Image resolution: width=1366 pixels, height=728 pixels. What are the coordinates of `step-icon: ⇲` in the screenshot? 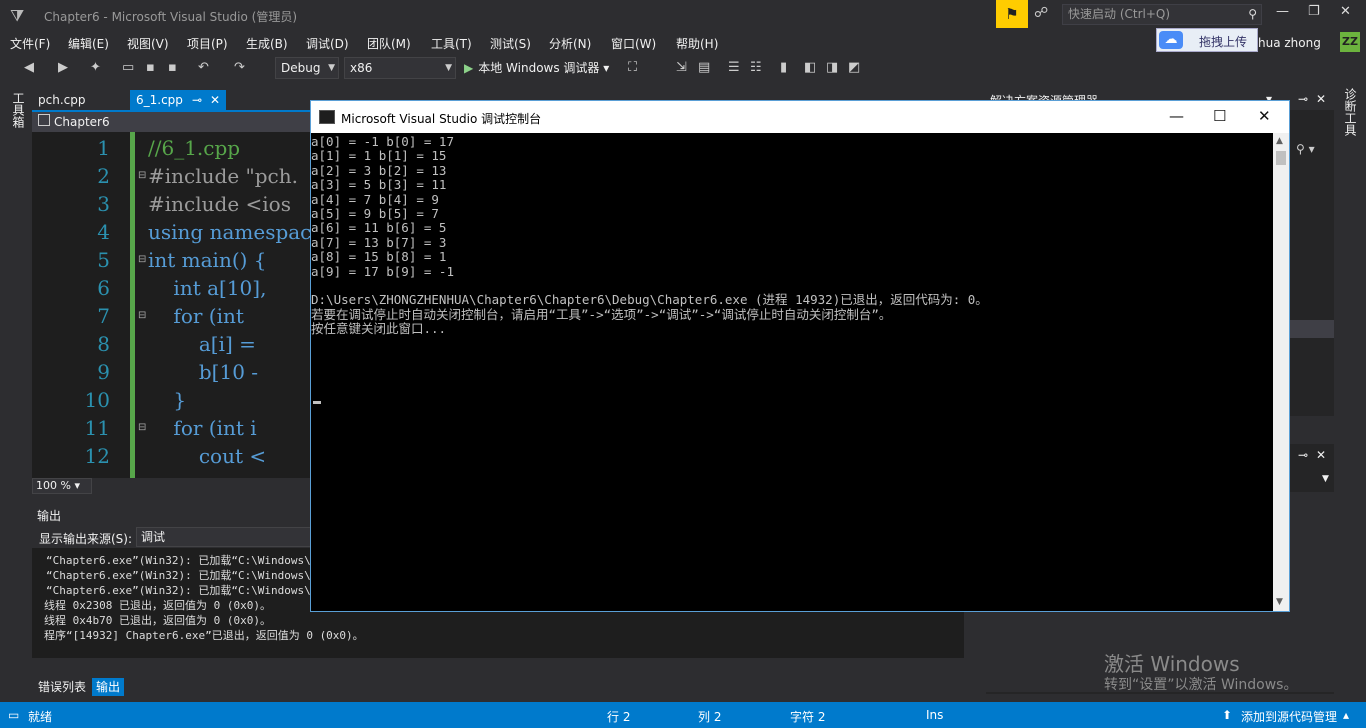 It's located at (681, 67).